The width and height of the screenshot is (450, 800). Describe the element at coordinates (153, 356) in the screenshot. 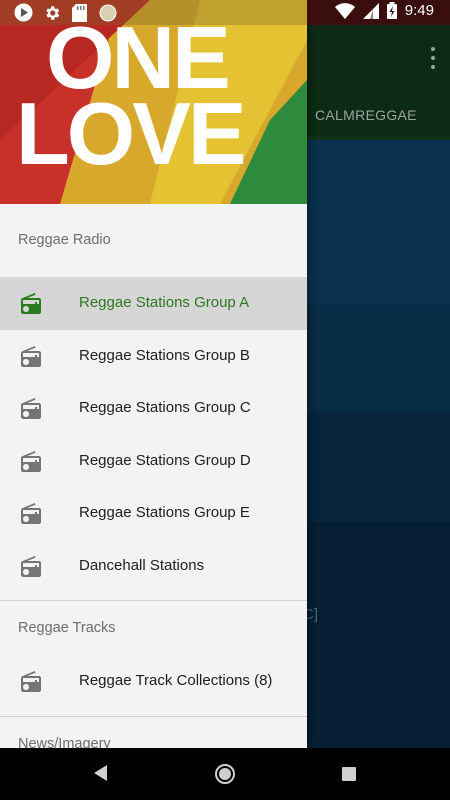

I see `menu-item-reggae-stations-group-b: Reggae Stations Group B` at that location.